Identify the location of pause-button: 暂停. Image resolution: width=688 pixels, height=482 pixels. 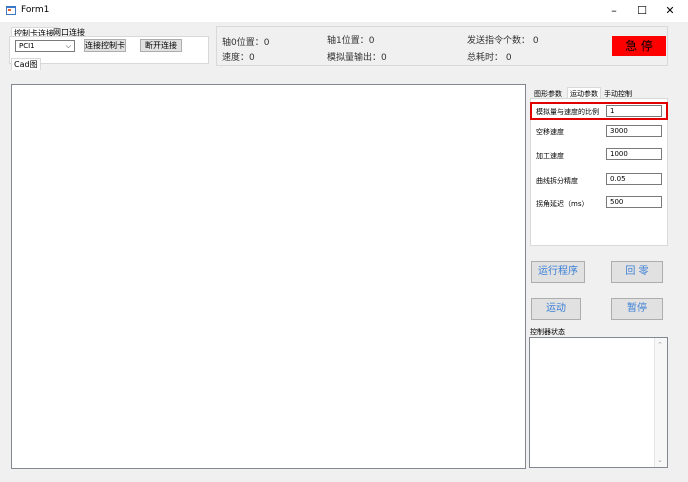
(637, 309).